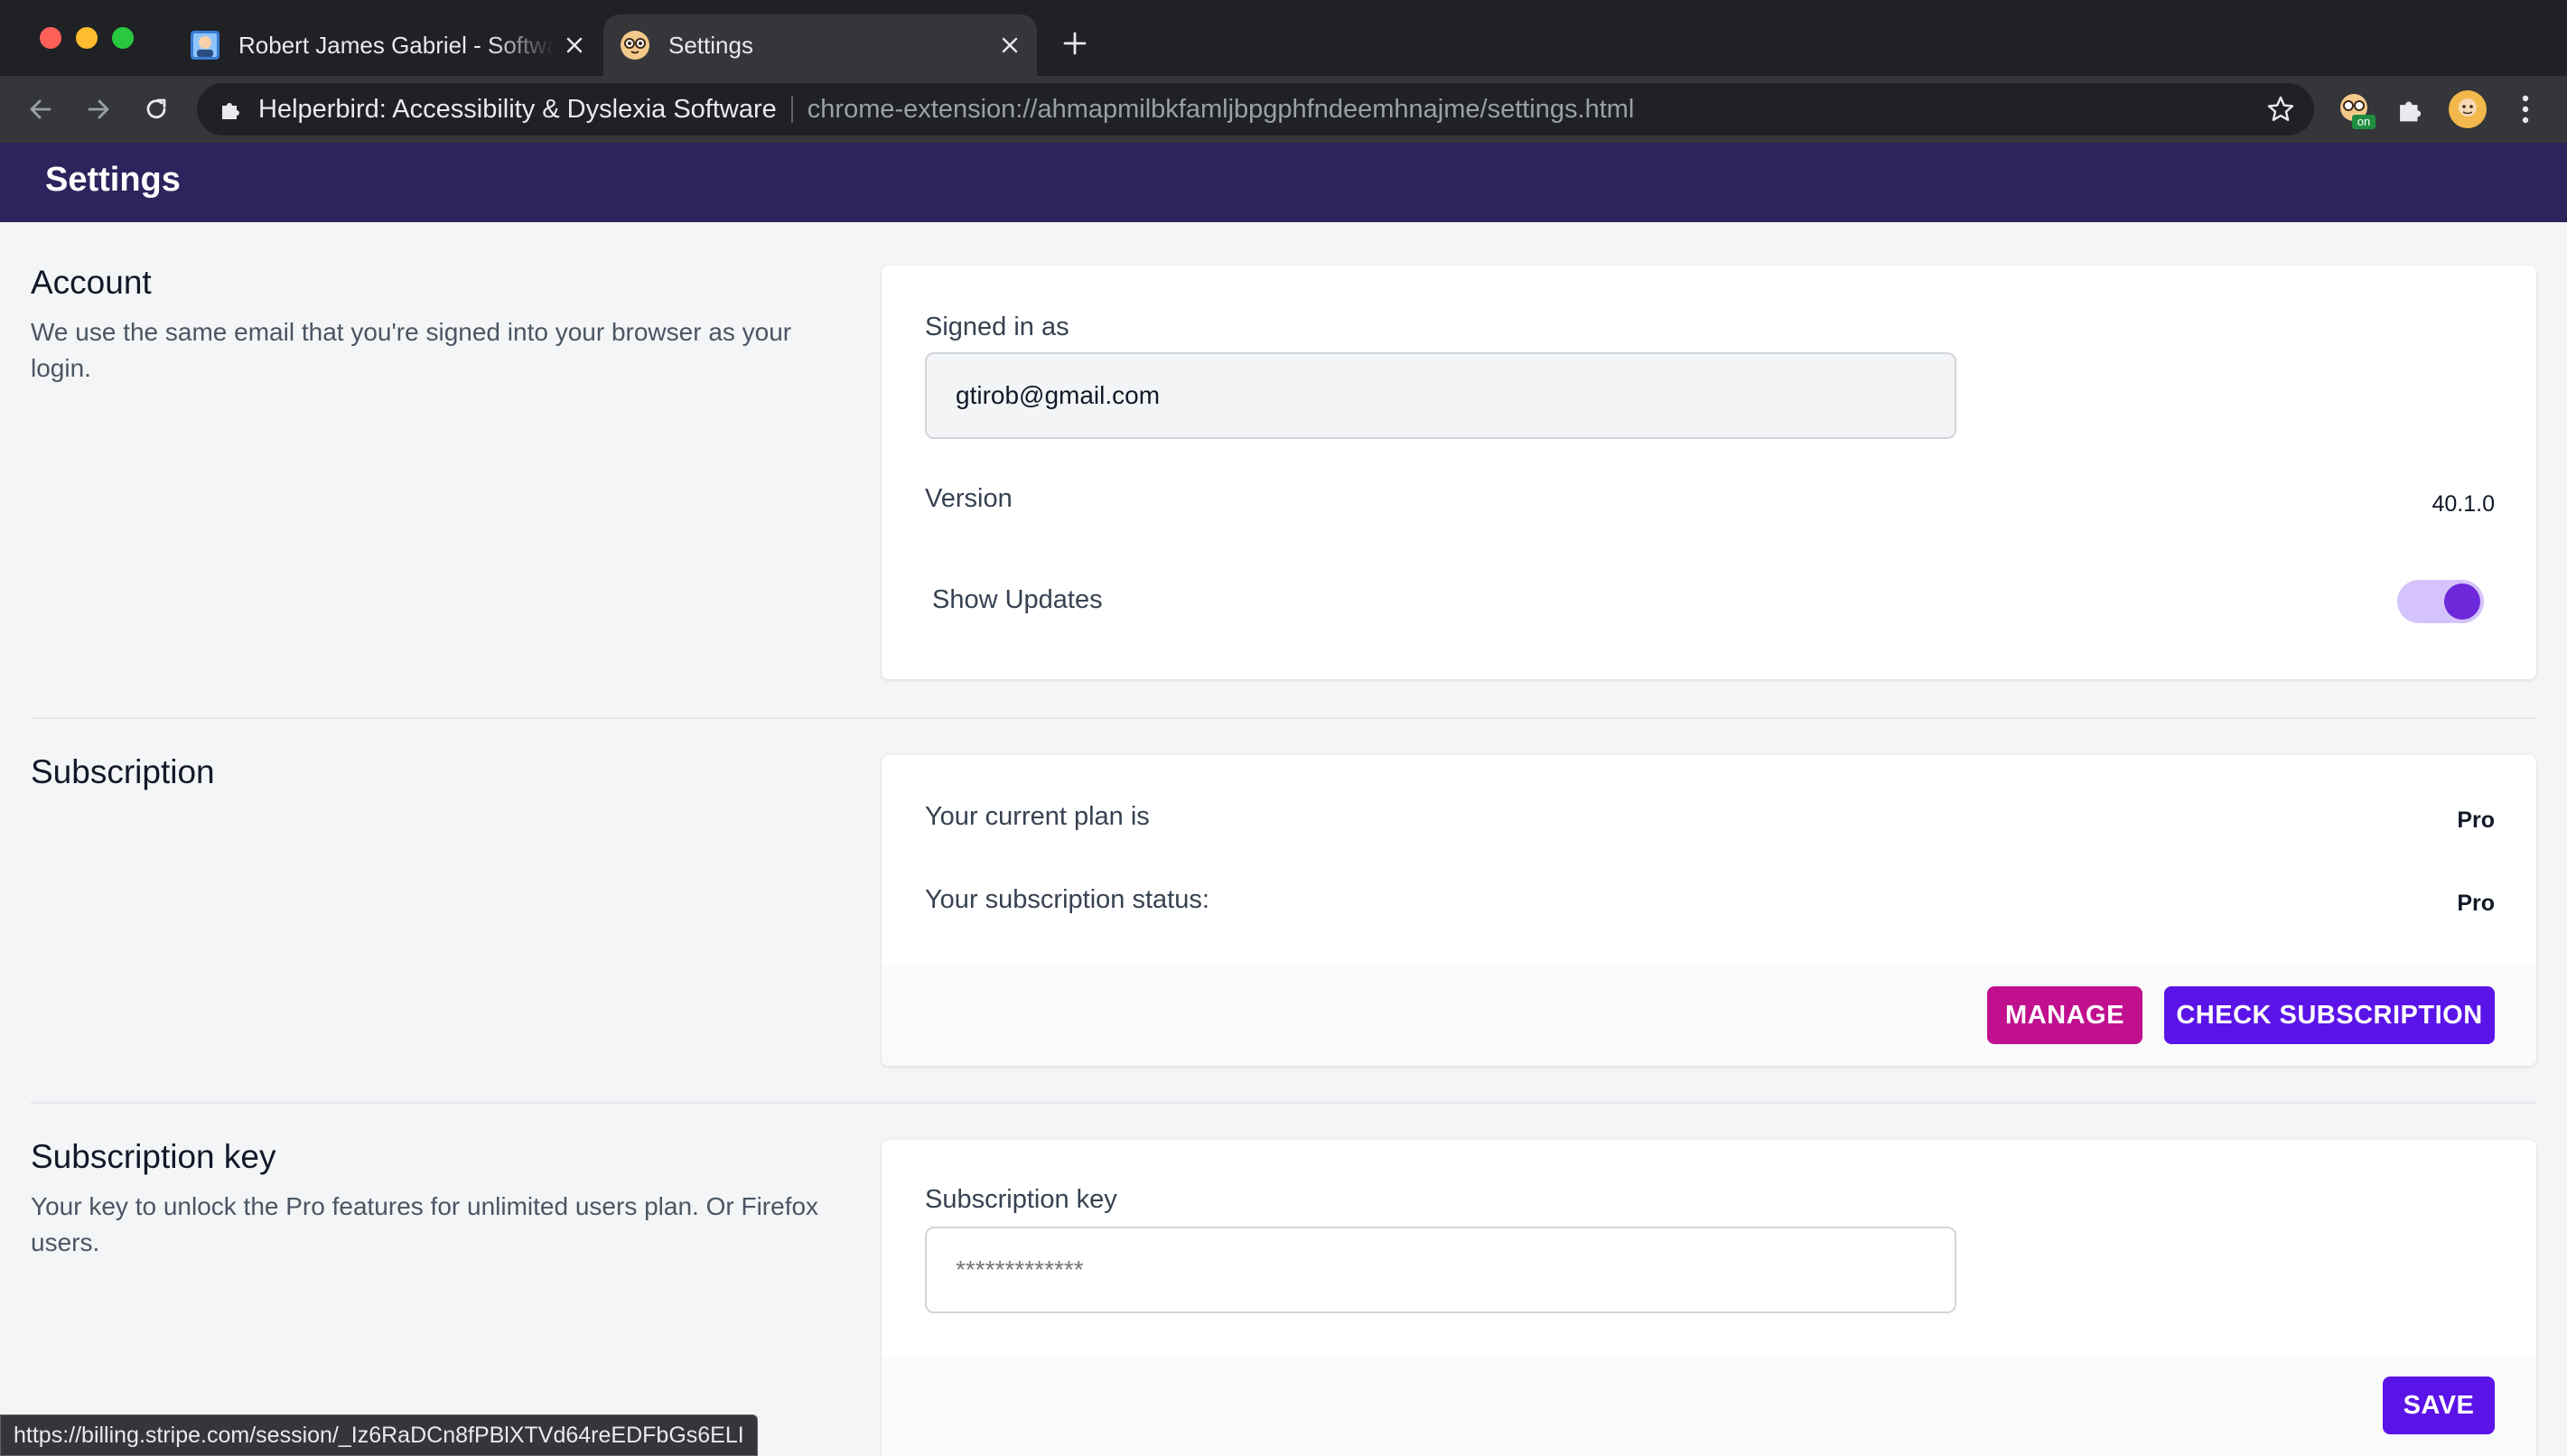 The width and height of the screenshot is (2567, 1456). I want to click on arrow-left-icon, so click(41, 109).